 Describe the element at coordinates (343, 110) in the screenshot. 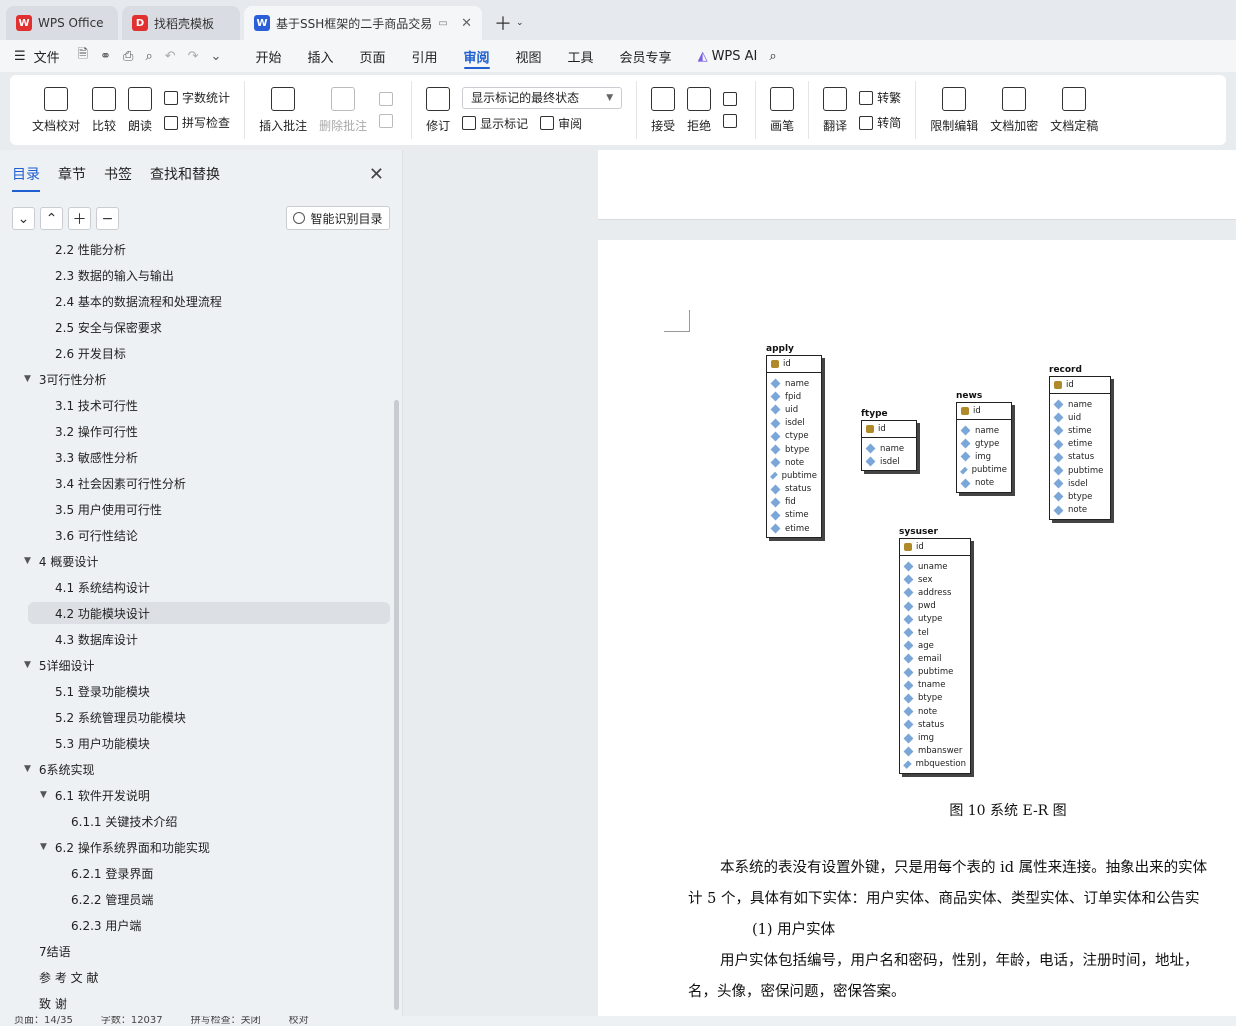

I see `delete-comment-button: 删除批注` at that location.